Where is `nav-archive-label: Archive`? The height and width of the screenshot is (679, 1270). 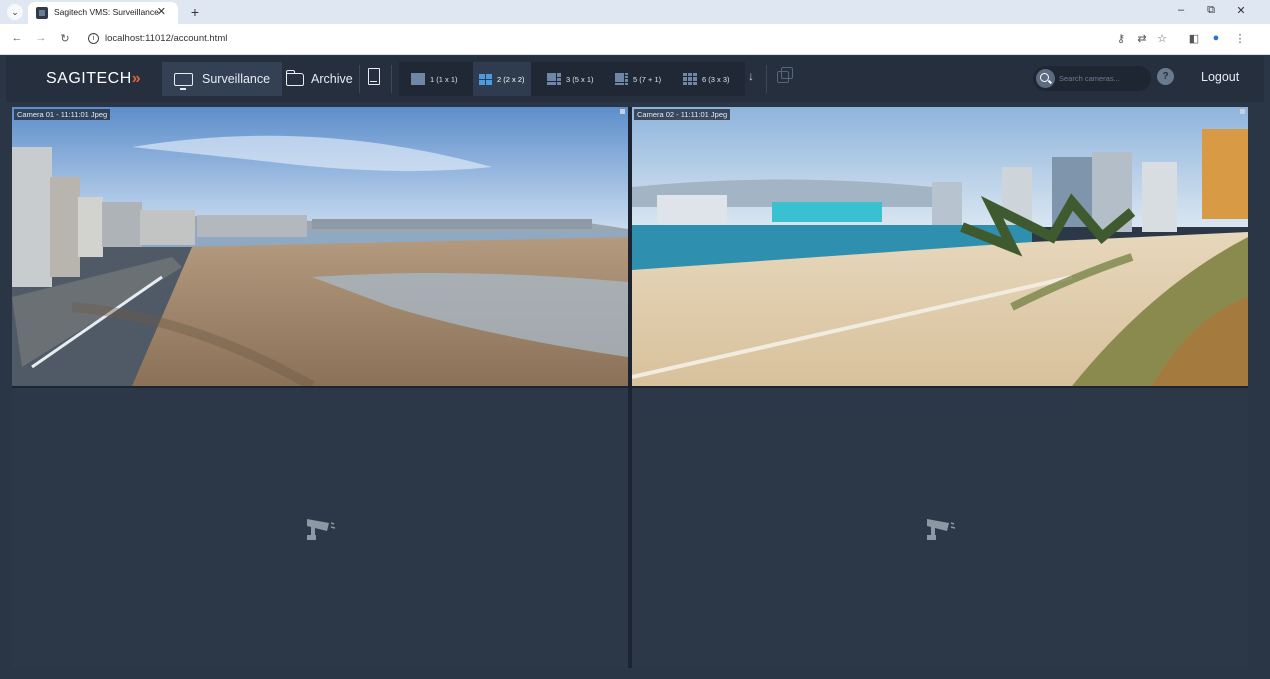
nav-archive-label: Archive is located at coordinates (332, 79).